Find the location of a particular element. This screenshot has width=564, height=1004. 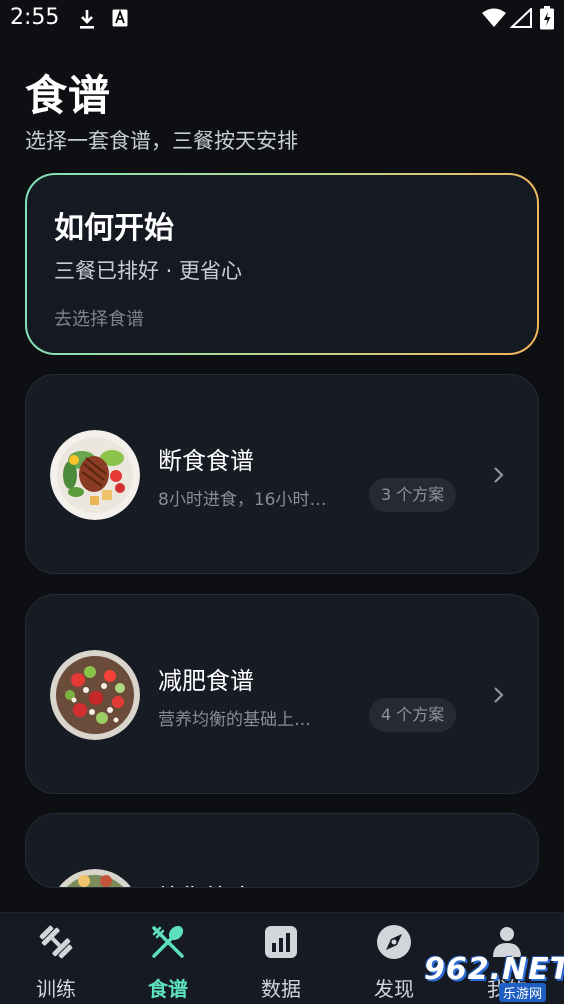

dumbbell-icon is located at coordinates (56, 942).